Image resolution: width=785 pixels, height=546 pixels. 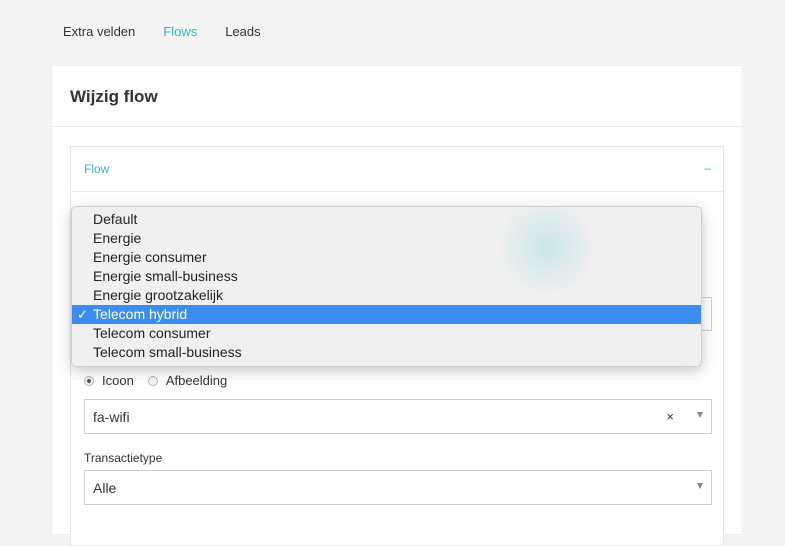 What do you see at coordinates (398, 487) in the screenshot?
I see `transaction-type-select: Alle` at bounding box center [398, 487].